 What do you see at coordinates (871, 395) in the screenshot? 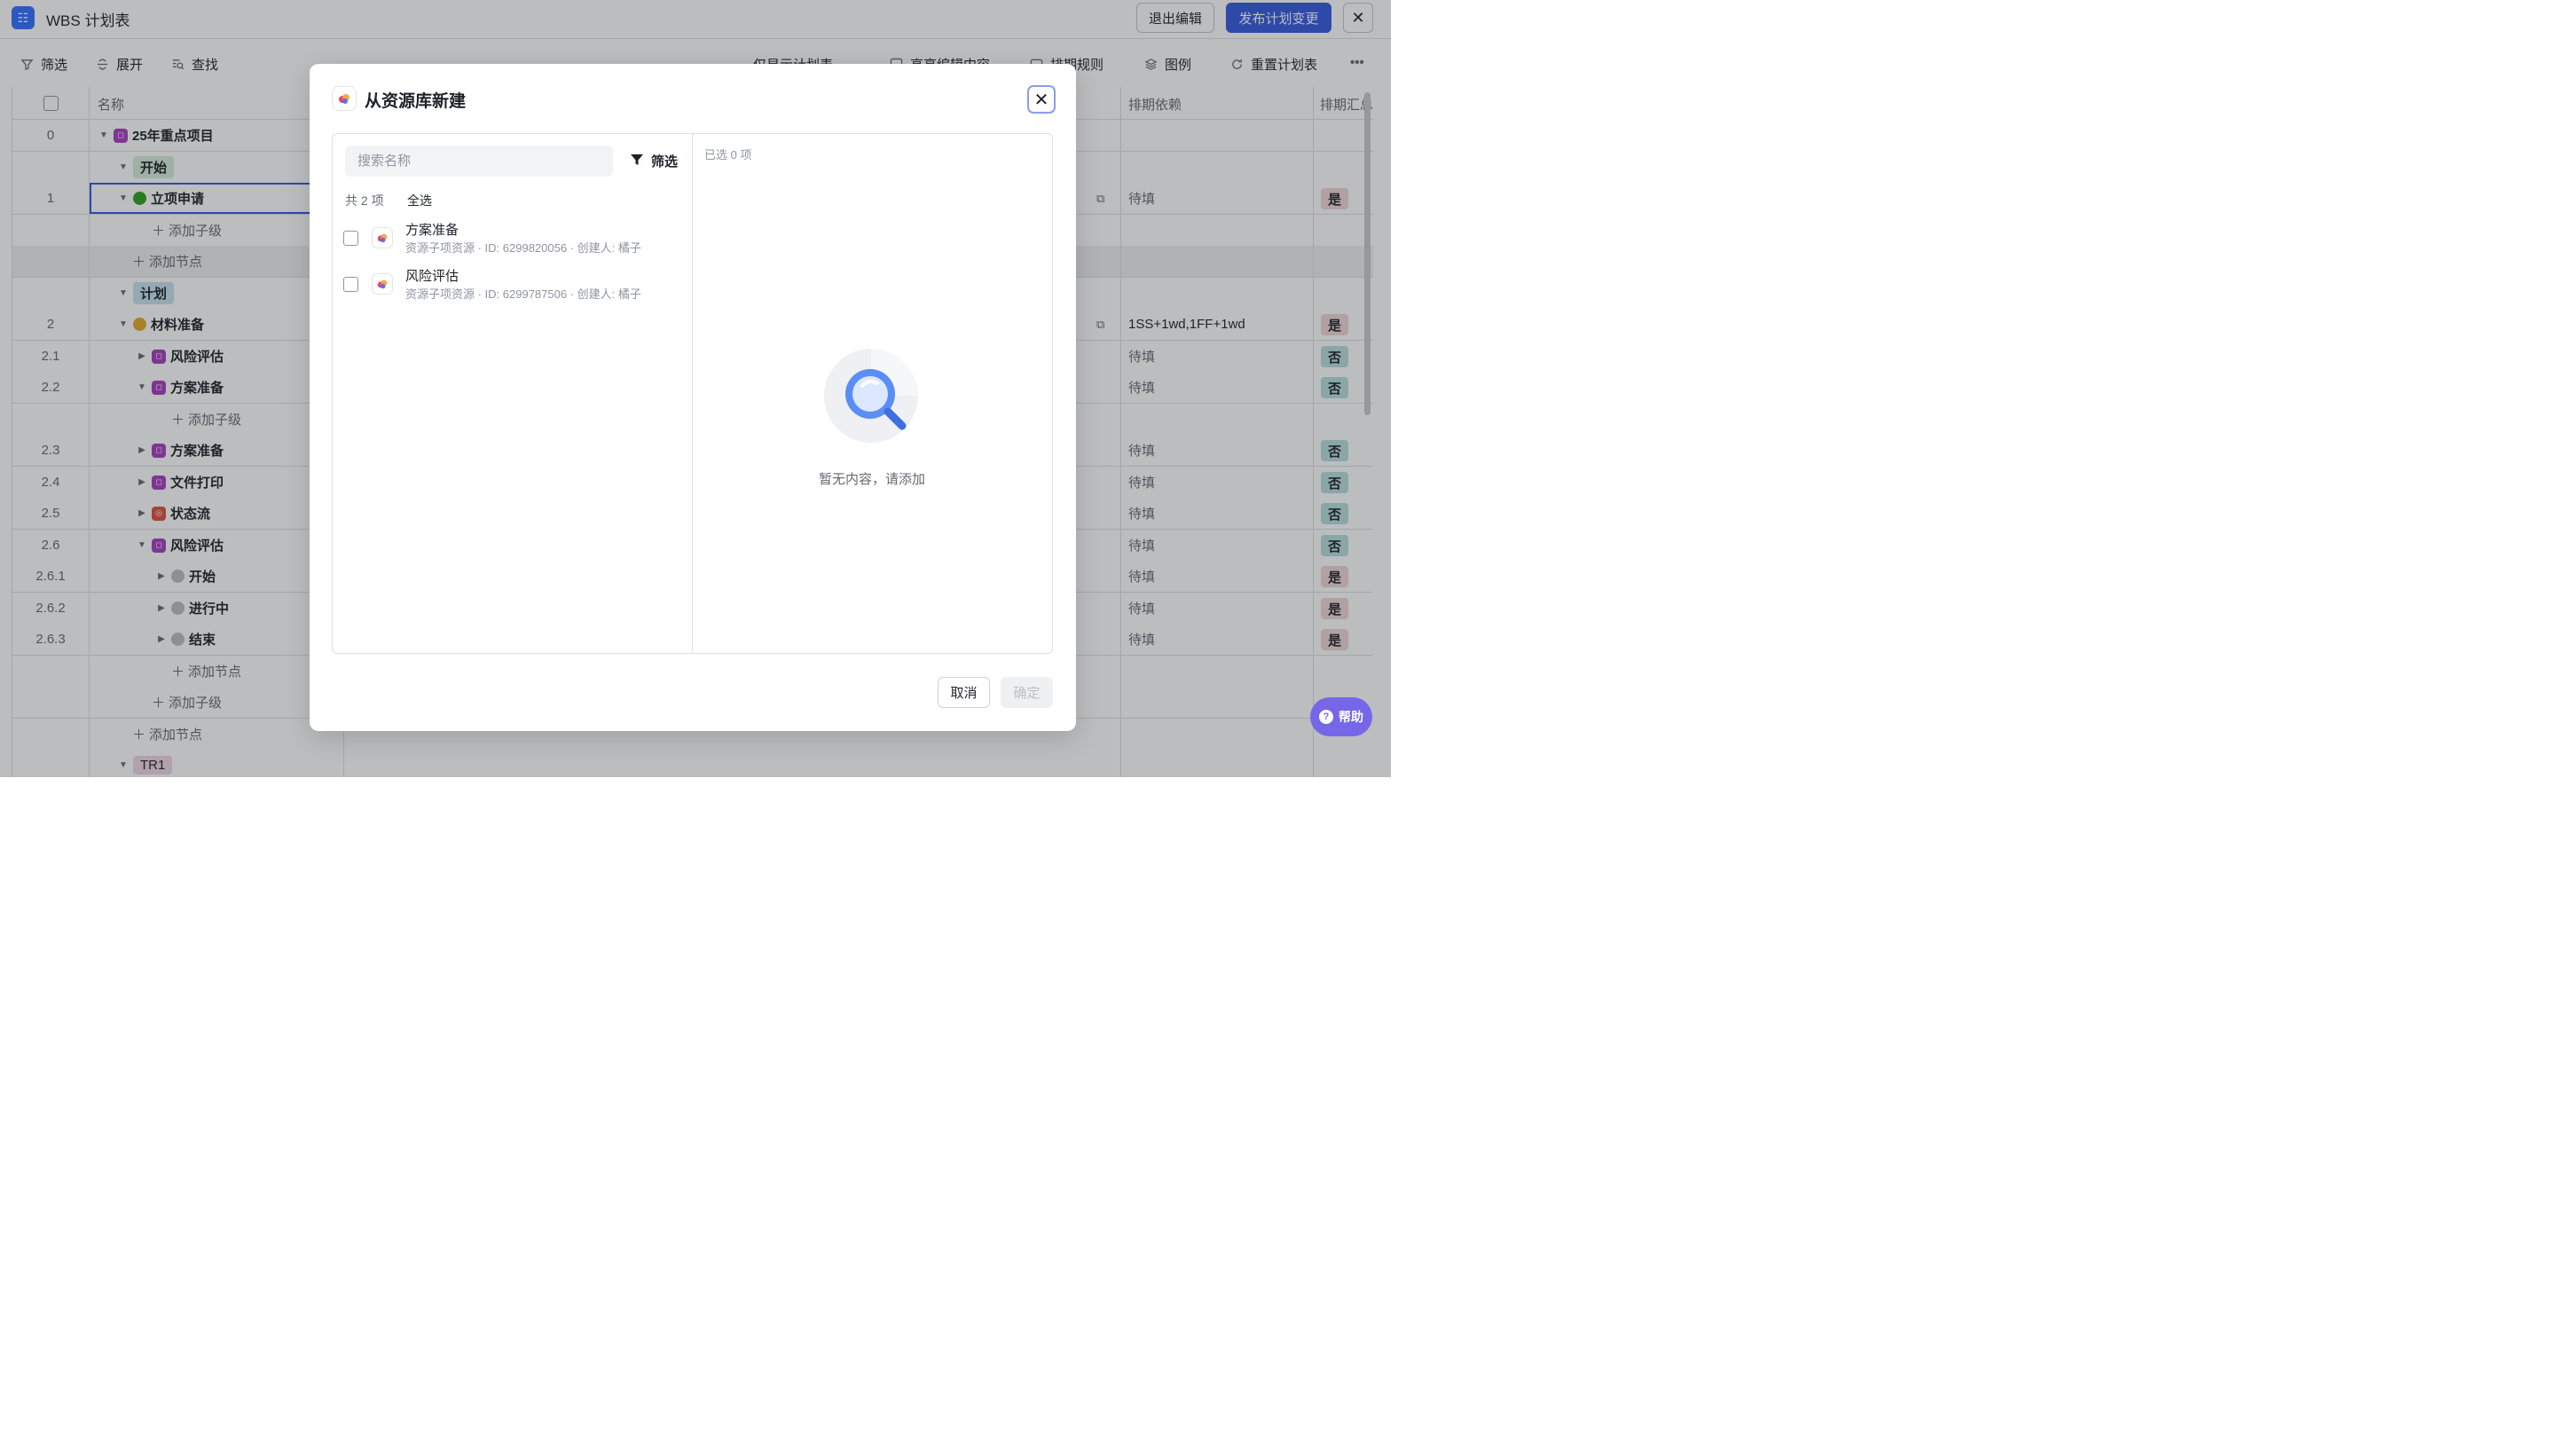
I see `empty-search-icon` at bounding box center [871, 395].